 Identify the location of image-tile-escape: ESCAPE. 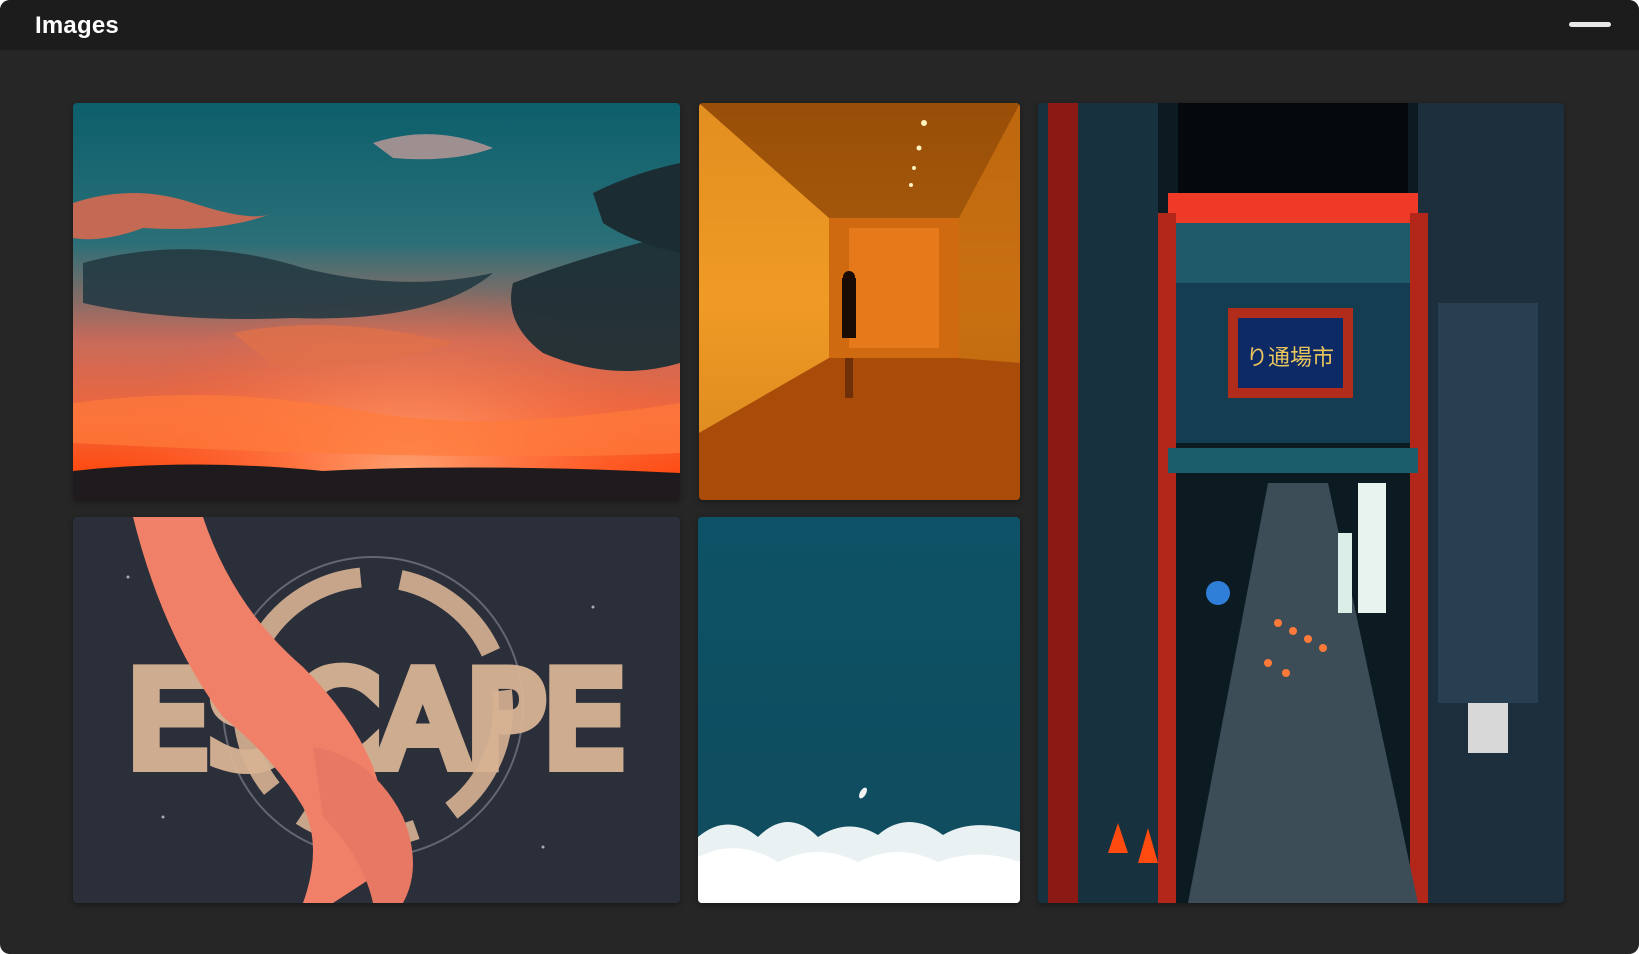
(376, 710).